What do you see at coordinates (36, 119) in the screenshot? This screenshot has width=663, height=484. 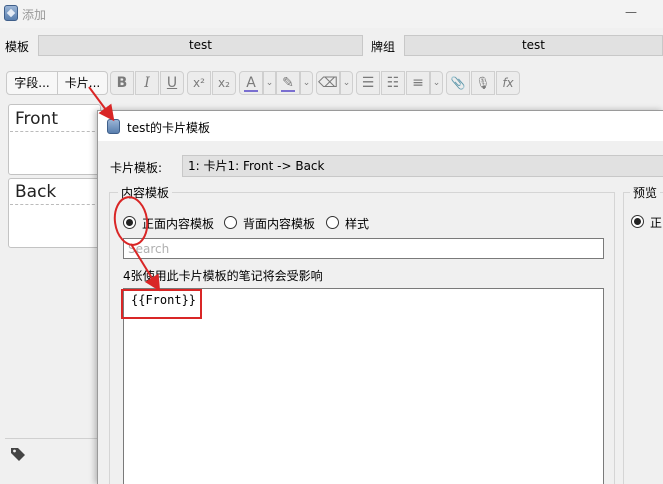 I see `field-label-front: Front` at bounding box center [36, 119].